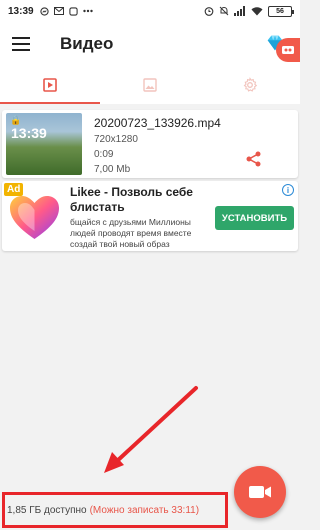 The width and height of the screenshot is (320, 530). What do you see at coordinates (288, 50) in the screenshot?
I see `floating-recorder-icon` at bounding box center [288, 50].